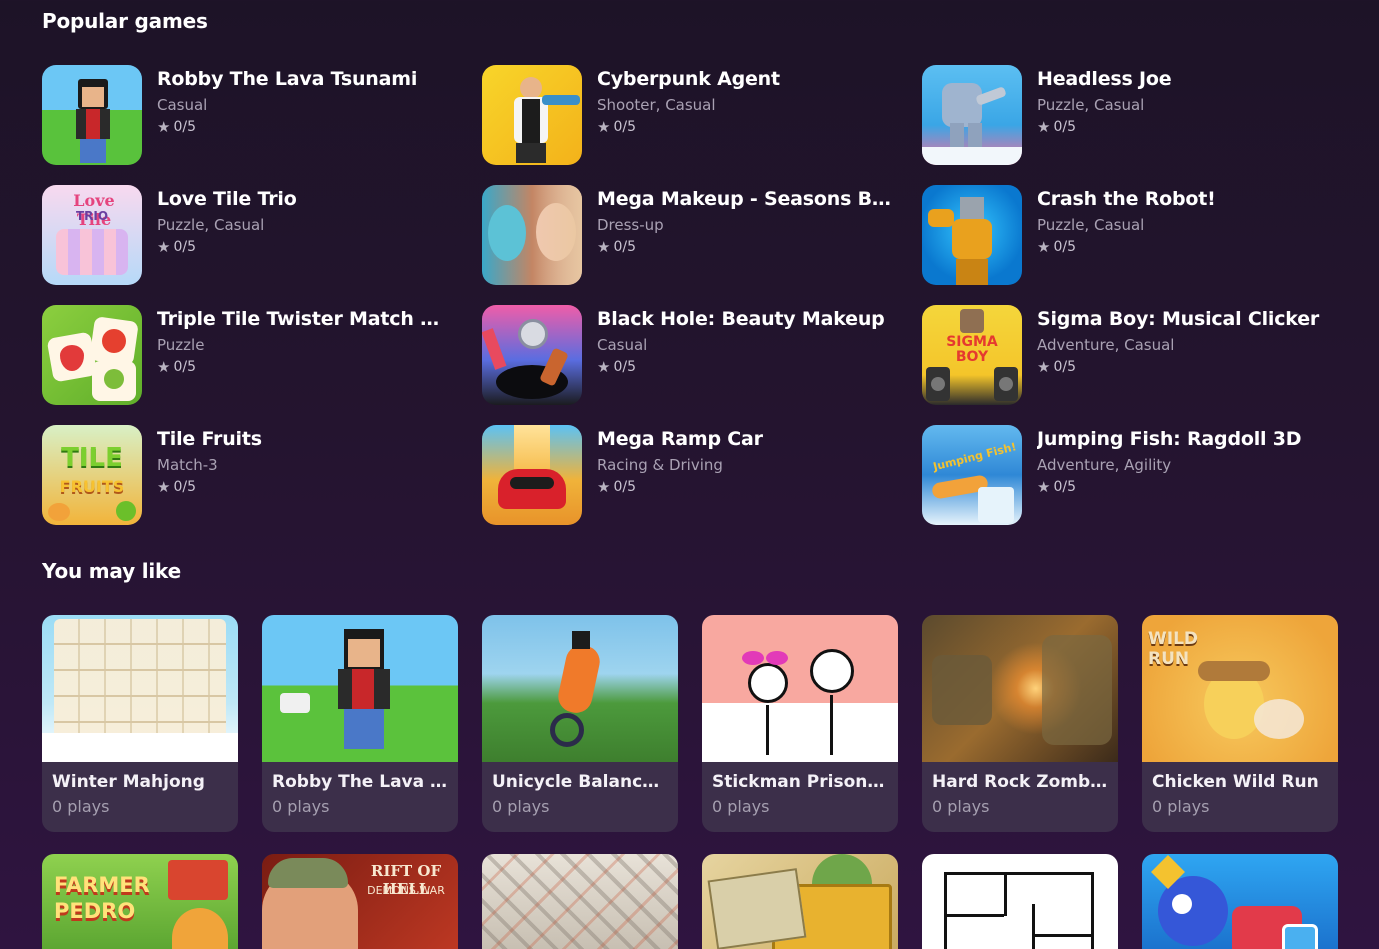  I want to click on game-card: RIFT OF HELL DEMONS WAR, so click(360, 901).